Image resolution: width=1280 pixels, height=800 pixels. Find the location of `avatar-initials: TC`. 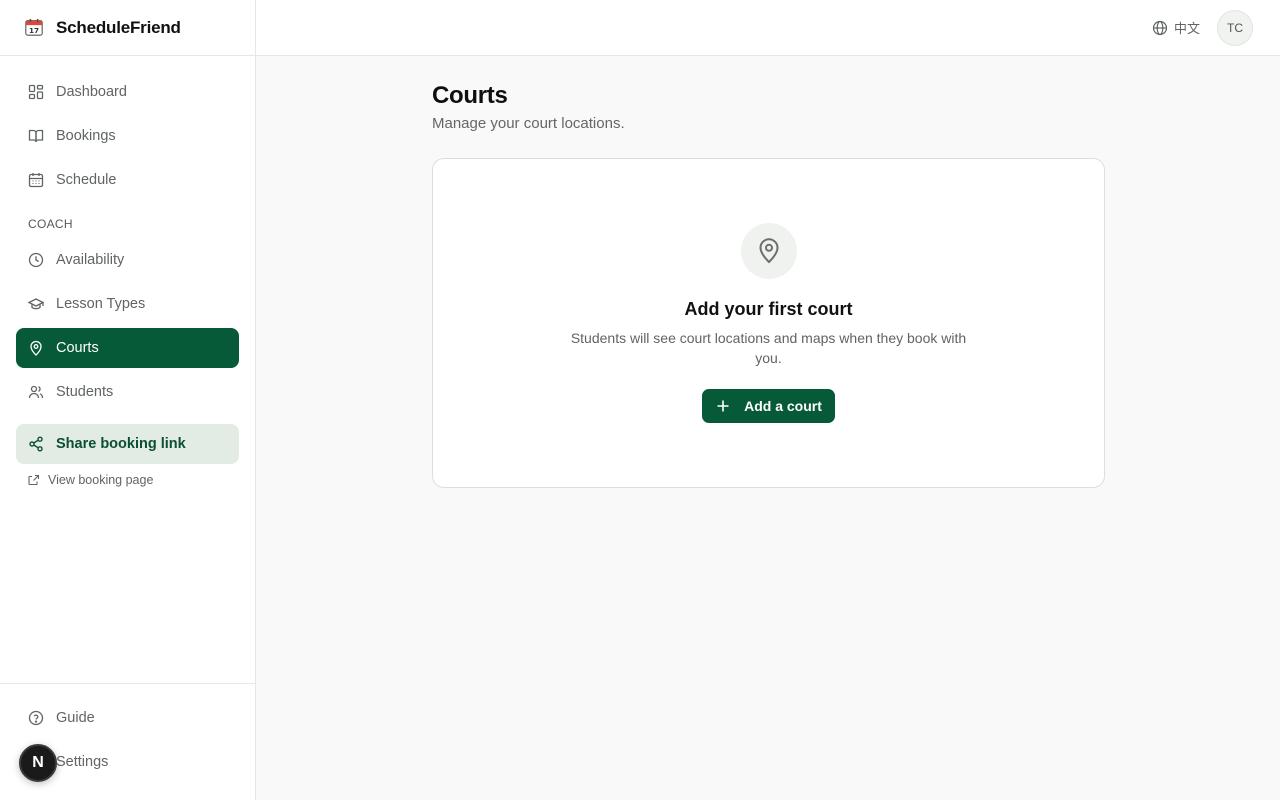

avatar-initials: TC is located at coordinates (1235, 28).